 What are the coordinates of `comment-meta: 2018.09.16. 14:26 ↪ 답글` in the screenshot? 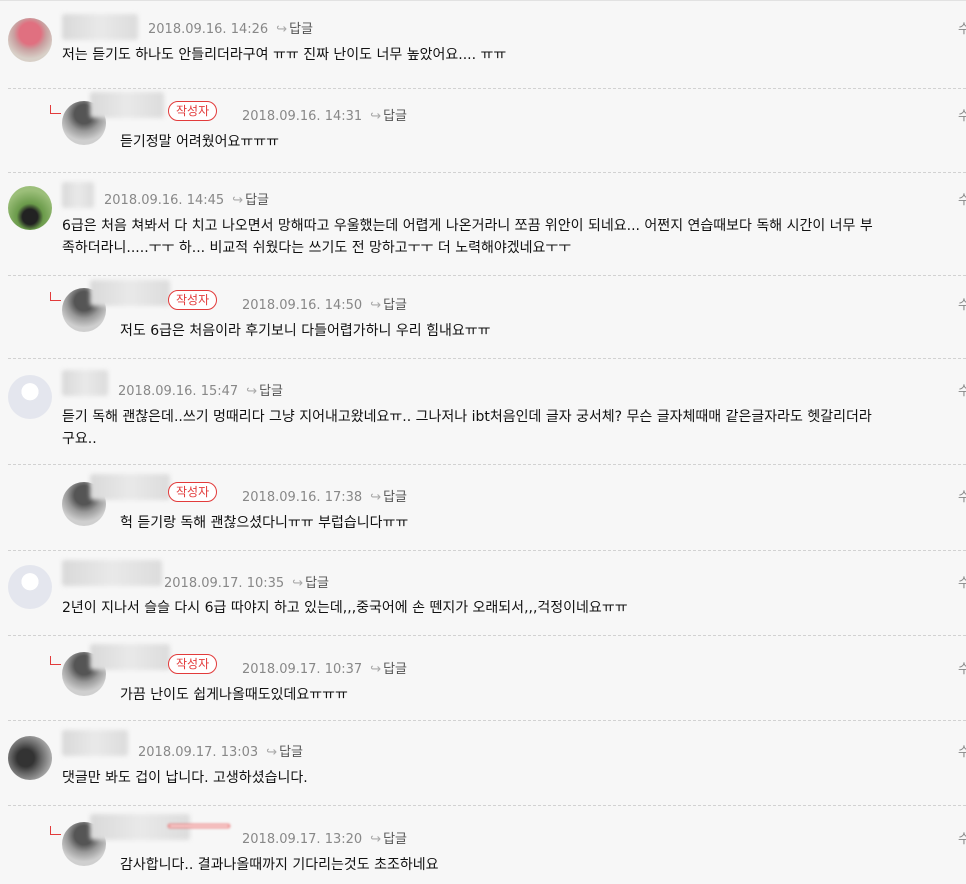 It's located at (230, 27).